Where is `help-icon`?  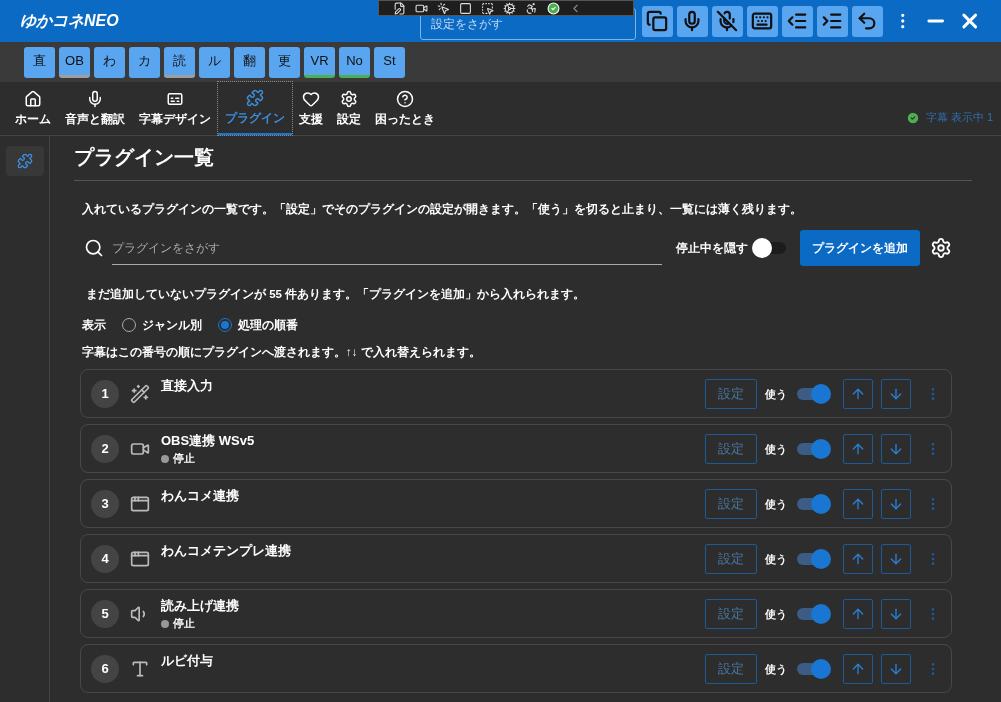 help-icon is located at coordinates (405, 98).